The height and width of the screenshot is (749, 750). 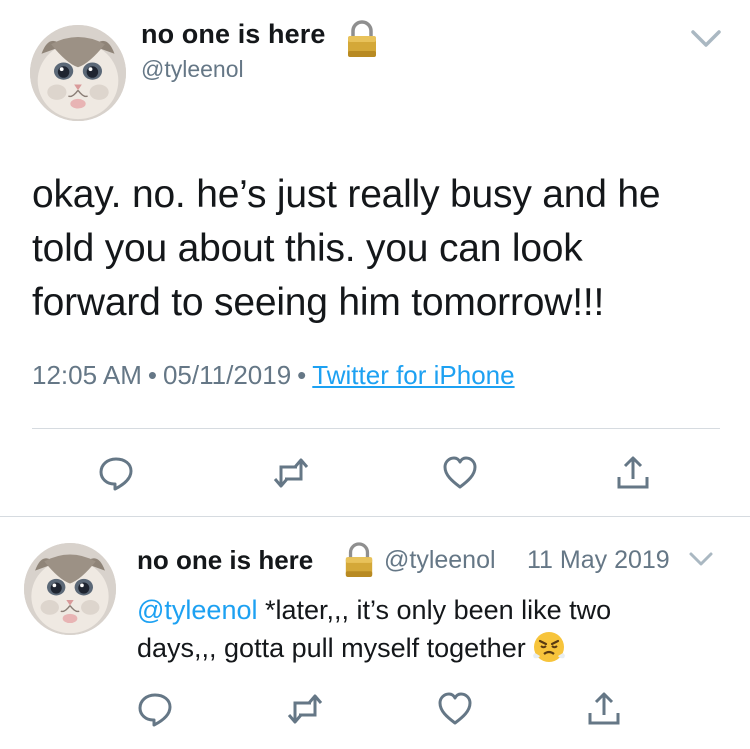 I want to click on source-link: Twitter for iPhone, so click(x=413, y=375).